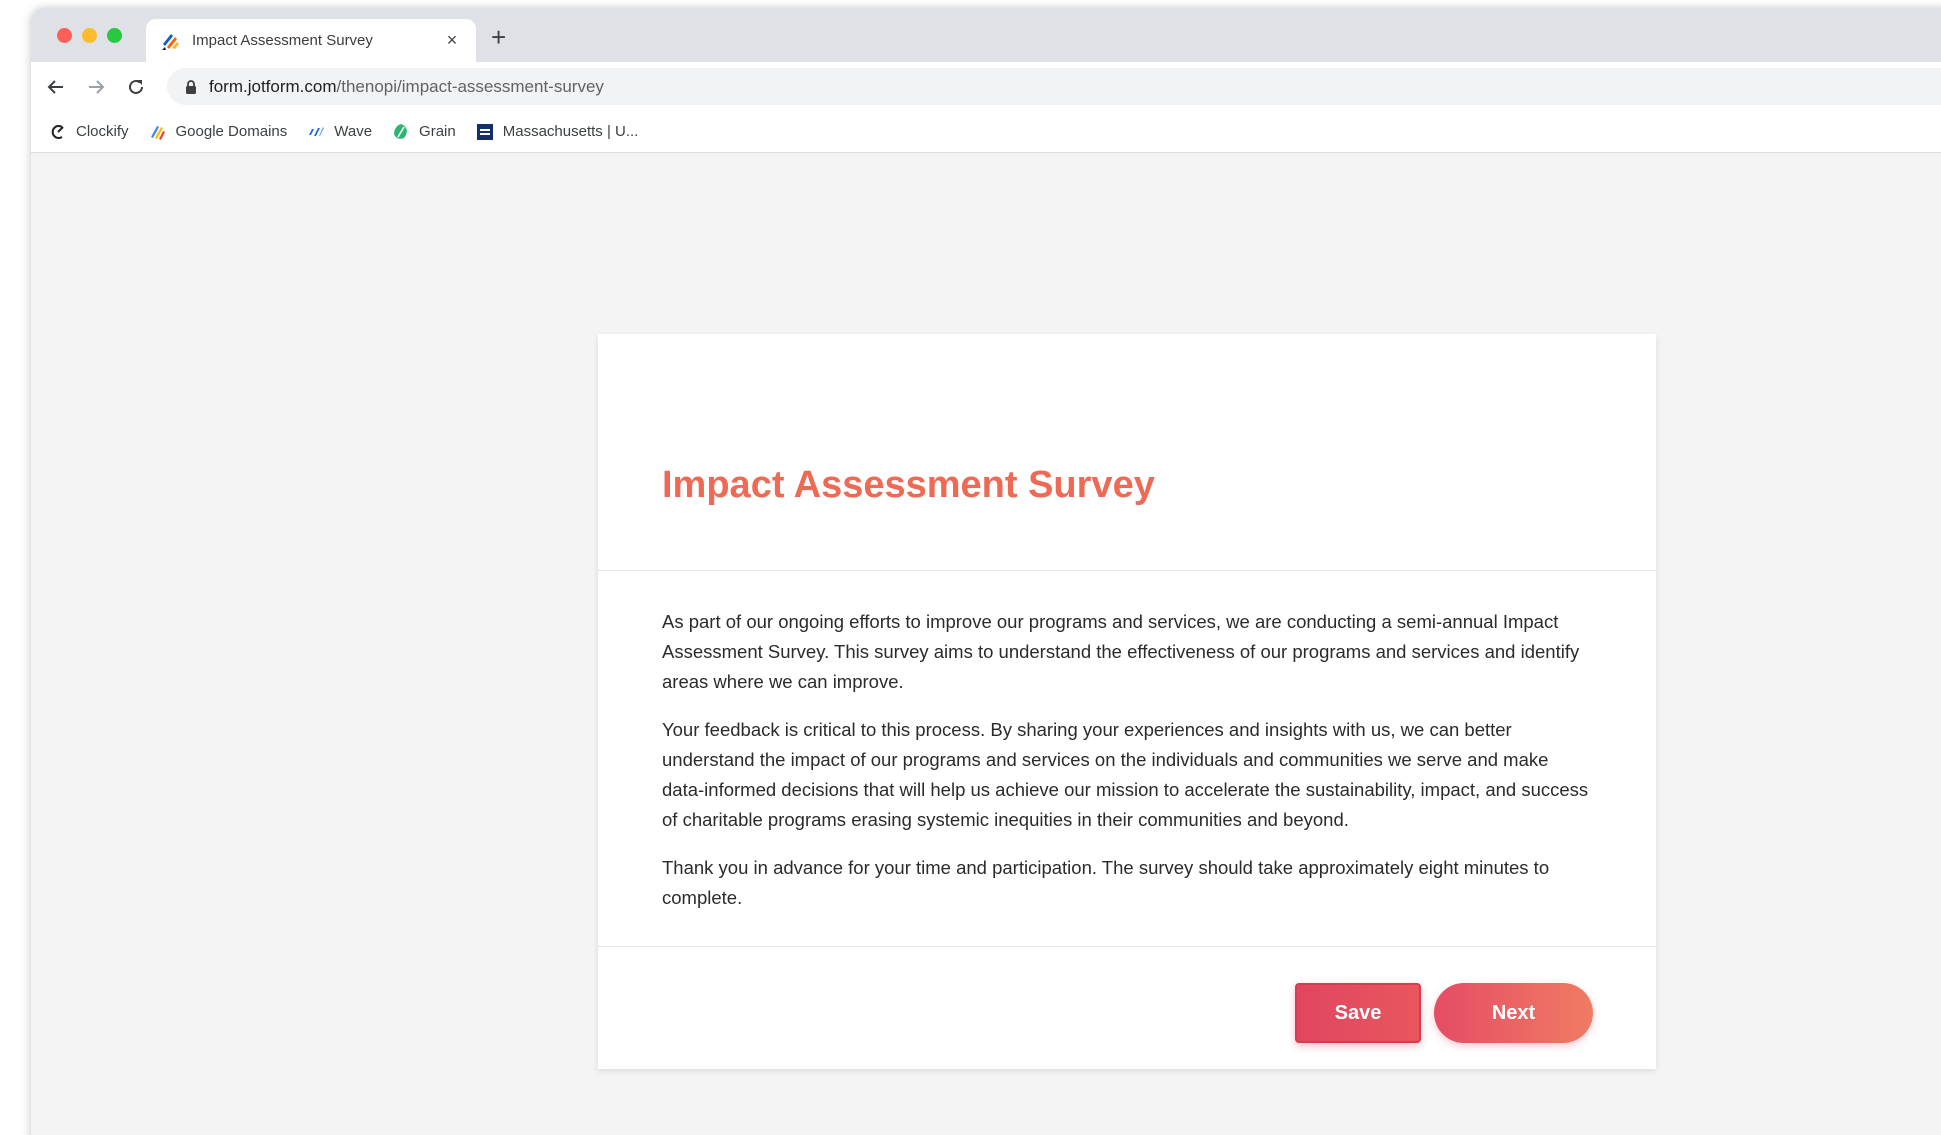 The image size is (1941, 1135). What do you see at coordinates (401, 132) in the screenshot?
I see `grain-icon` at bounding box center [401, 132].